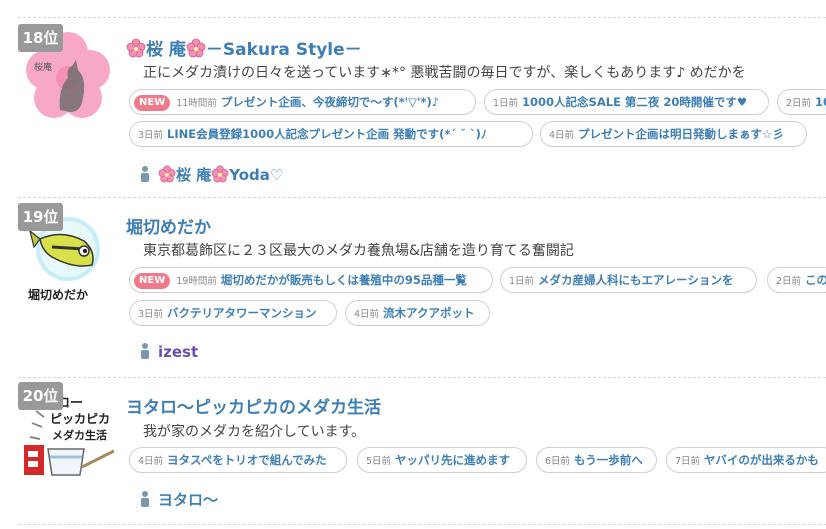  I want to click on post-link: NEW 19時間前 堀切めだかが販売もしくは養殖中の95品種一覧, so click(311, 280).